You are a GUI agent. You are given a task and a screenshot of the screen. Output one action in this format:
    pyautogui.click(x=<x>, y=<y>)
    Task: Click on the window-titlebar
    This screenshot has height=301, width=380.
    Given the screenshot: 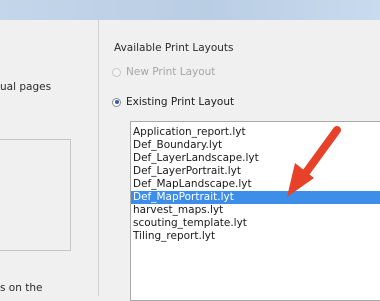 What is the action you would take?
    pyautogui.click(x=190, y=10)
    